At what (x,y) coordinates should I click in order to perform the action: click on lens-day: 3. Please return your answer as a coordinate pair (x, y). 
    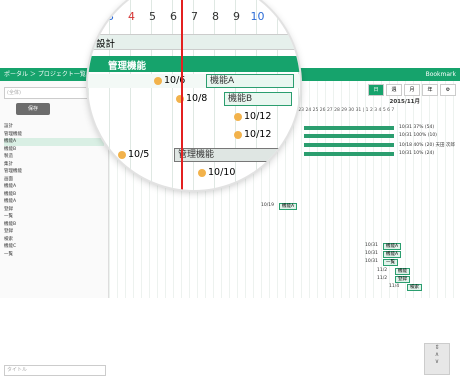
    Looking at the image, I should click on (110, 16).